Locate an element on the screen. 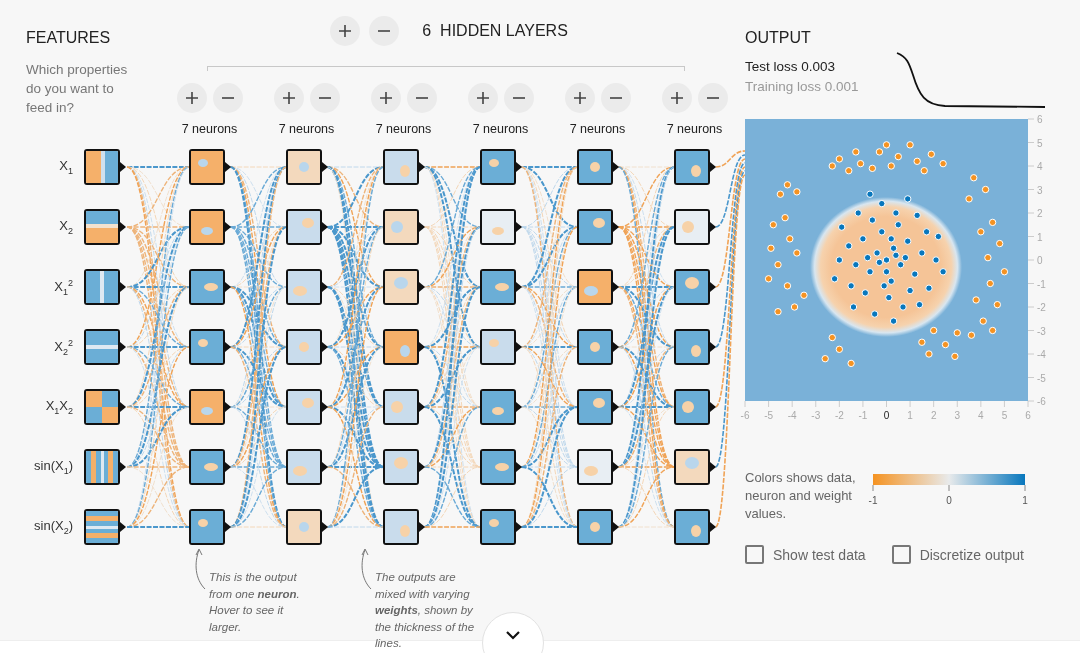  features-description: Which properties do you want to feed in? is located at coordinates (77, 89).